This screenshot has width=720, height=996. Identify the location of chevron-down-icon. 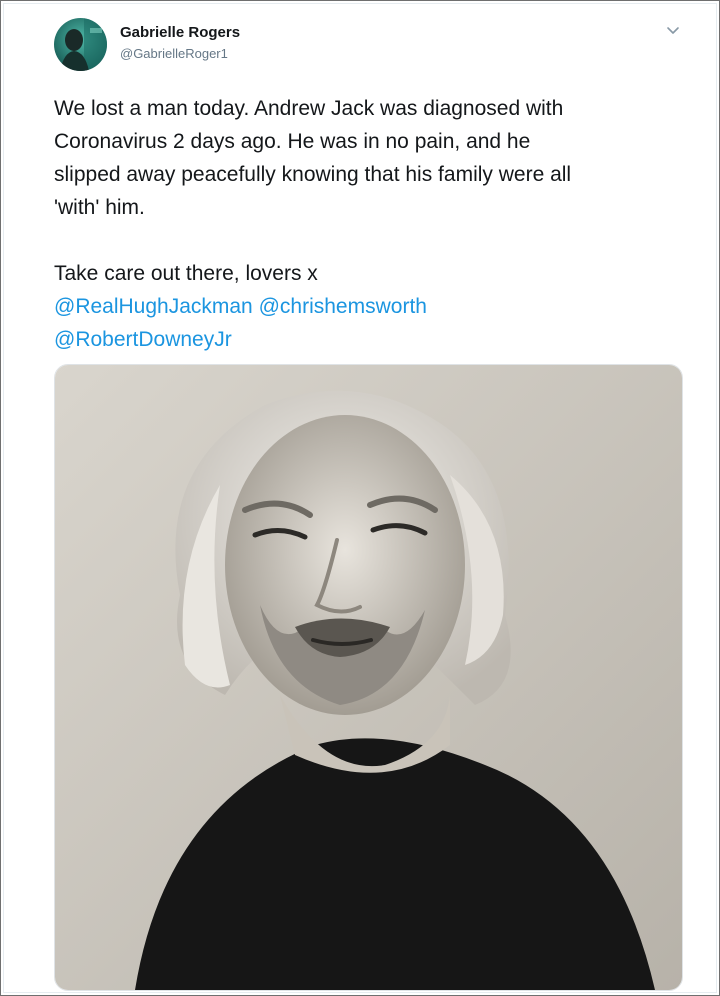
(673, 31).